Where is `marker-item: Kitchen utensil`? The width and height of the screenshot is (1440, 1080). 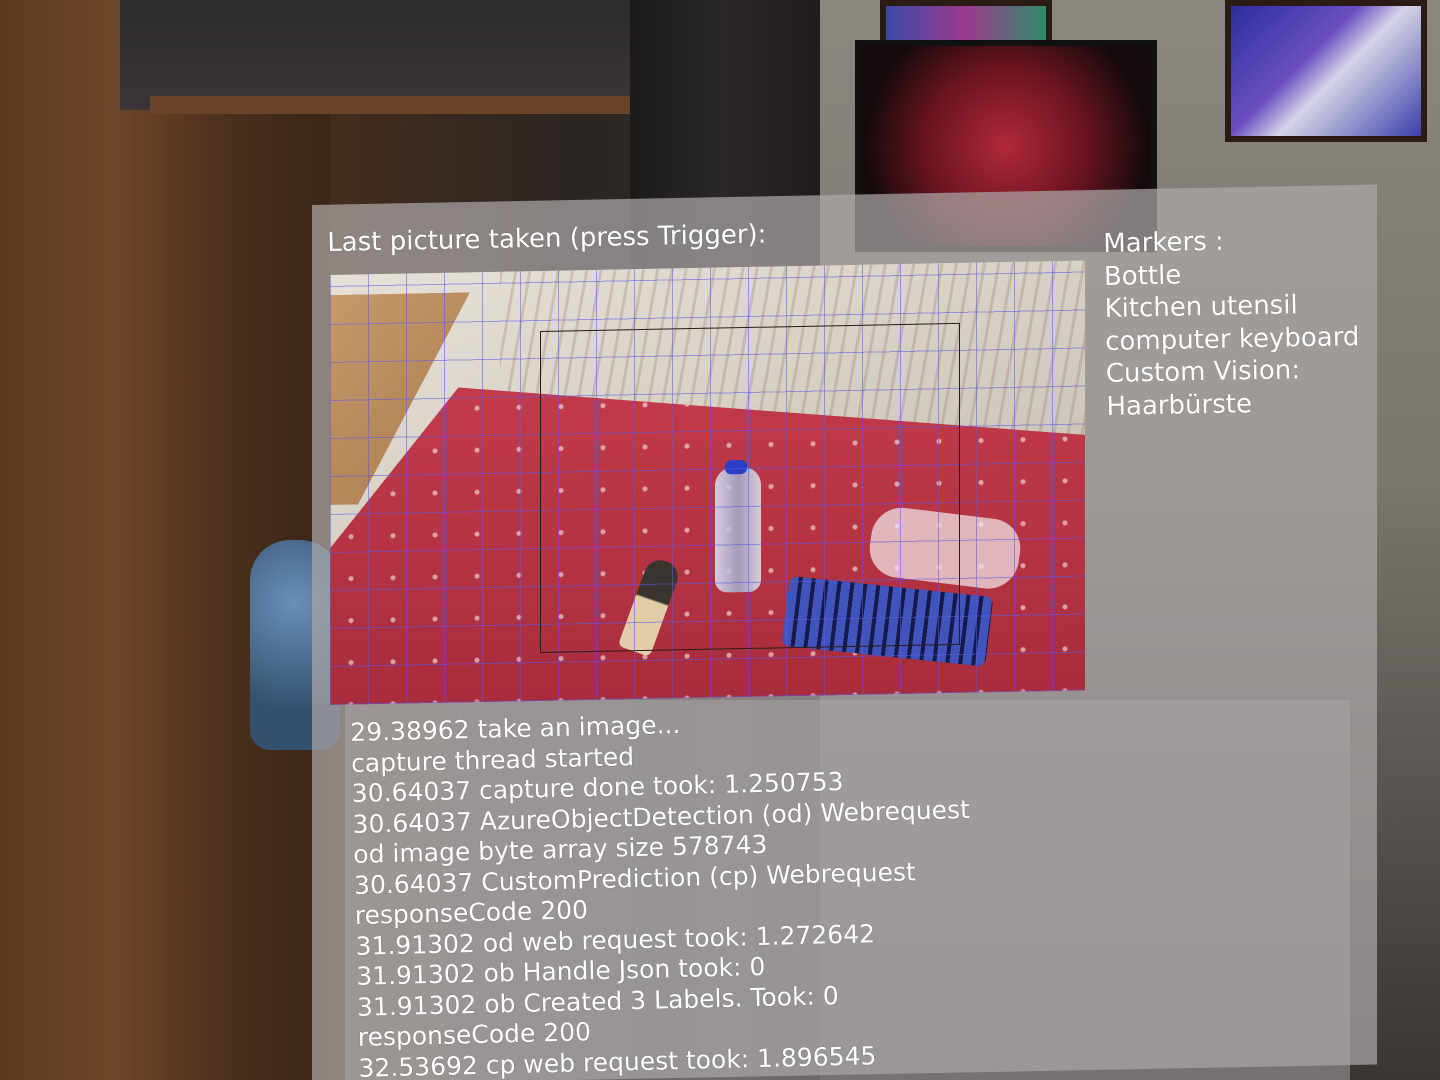
marker-item: Kitchen utensil is located at coordinates (1201, 307).